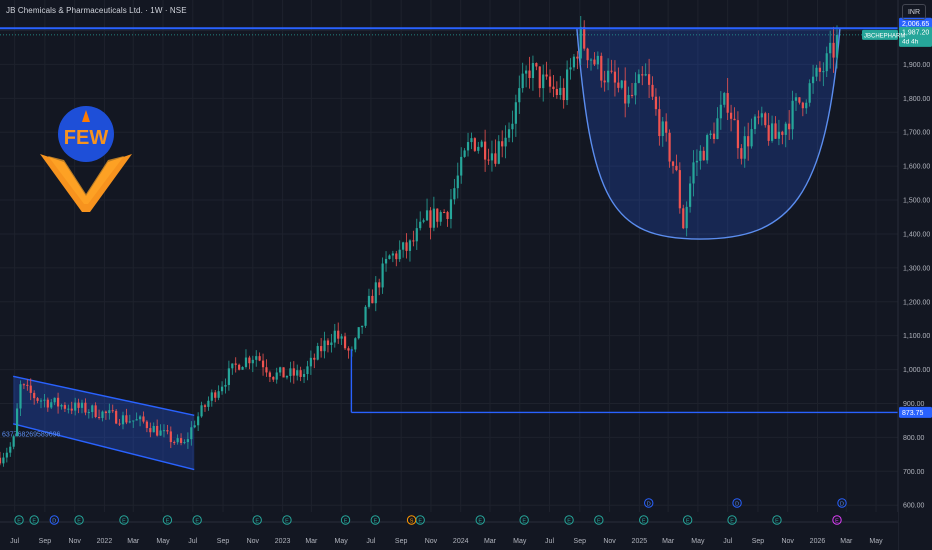  I want to click on price-tick-label: 1,900.00, so click(916, 65).